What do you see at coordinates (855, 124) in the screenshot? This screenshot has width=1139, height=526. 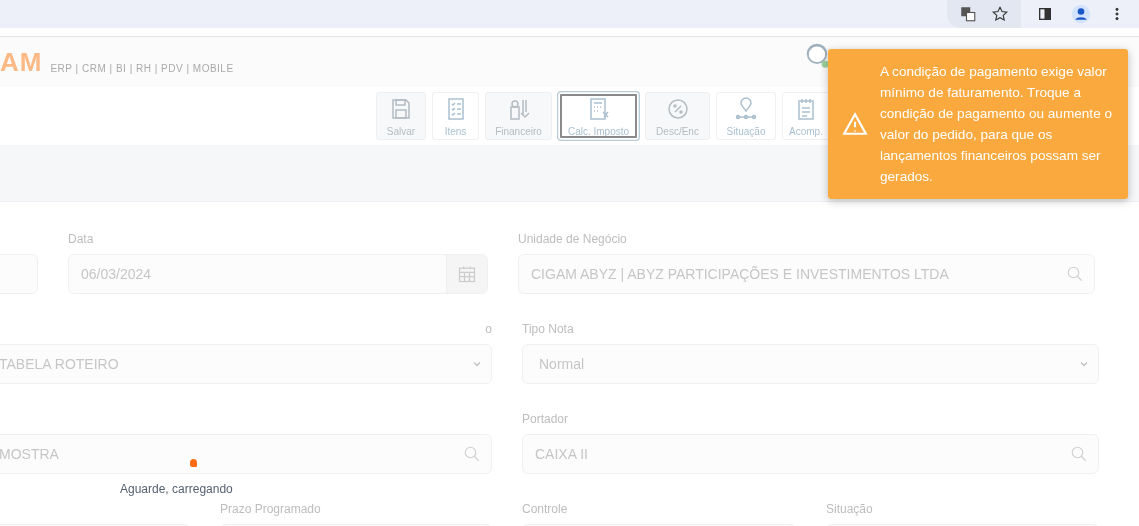 I see `warning-icon` at bounding box center [855, 124].